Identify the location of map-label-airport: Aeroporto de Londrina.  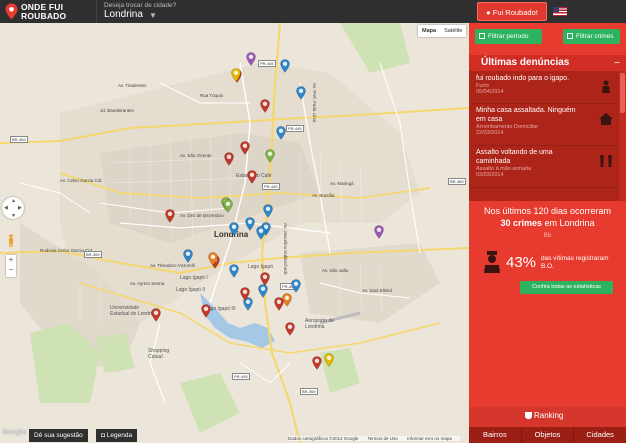
(319, 324).